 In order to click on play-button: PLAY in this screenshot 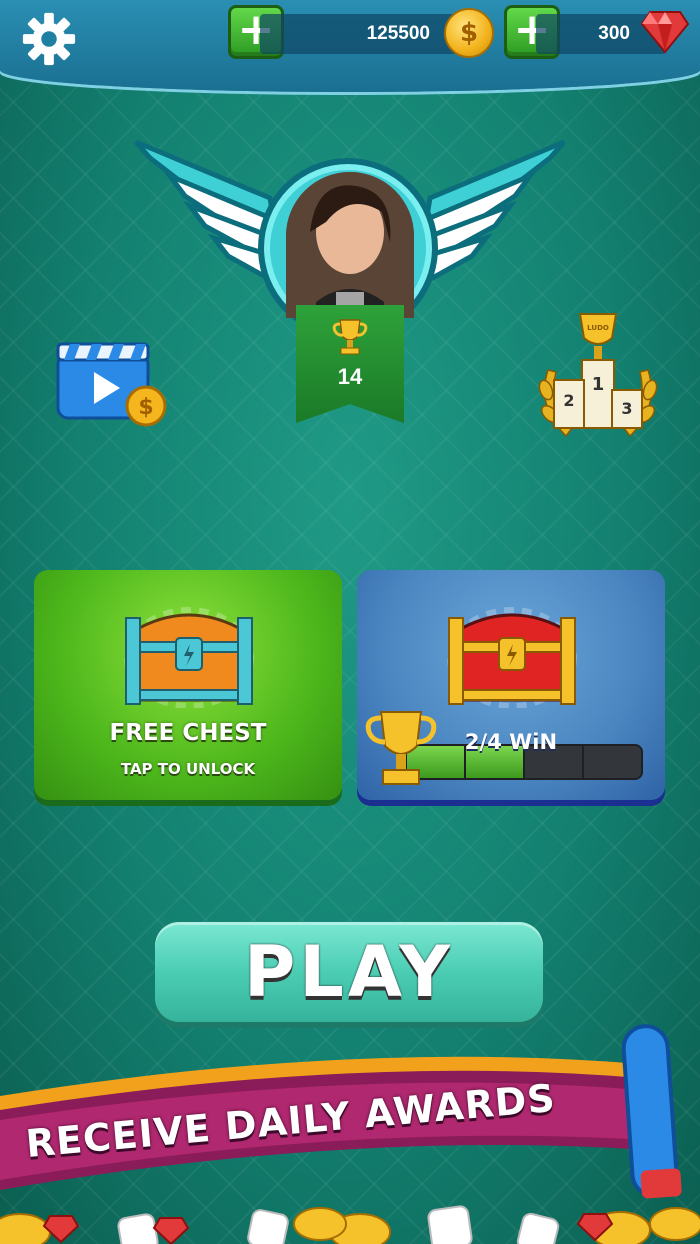, I will do `click(349, 972)`.